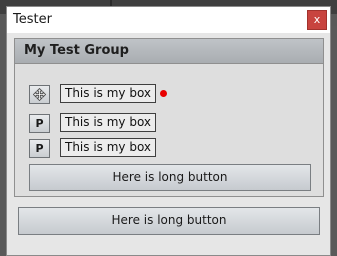  What do you see at coordinates (169, 221) in the screenshot?
I see `footer-long-button: Here is long button` at bounding box center [169, 221].